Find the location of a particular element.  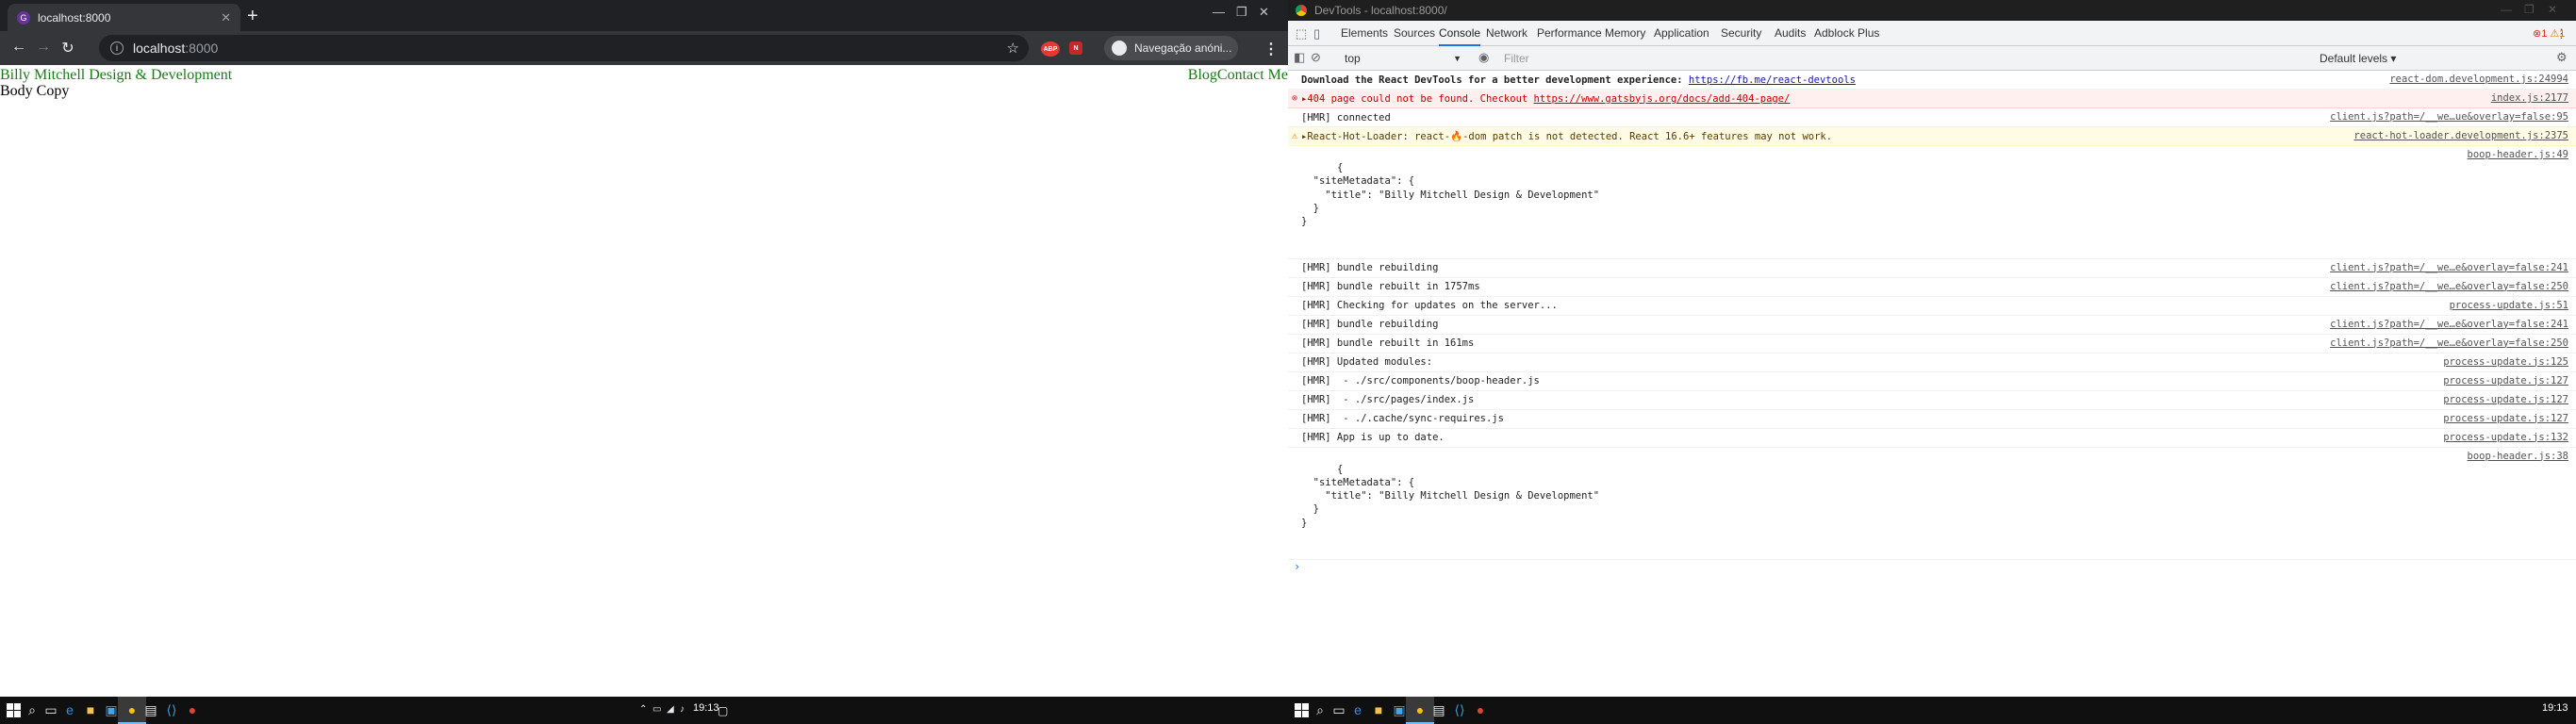

clear-console-icon: ⊘ is located at coordinates (1316, 57).